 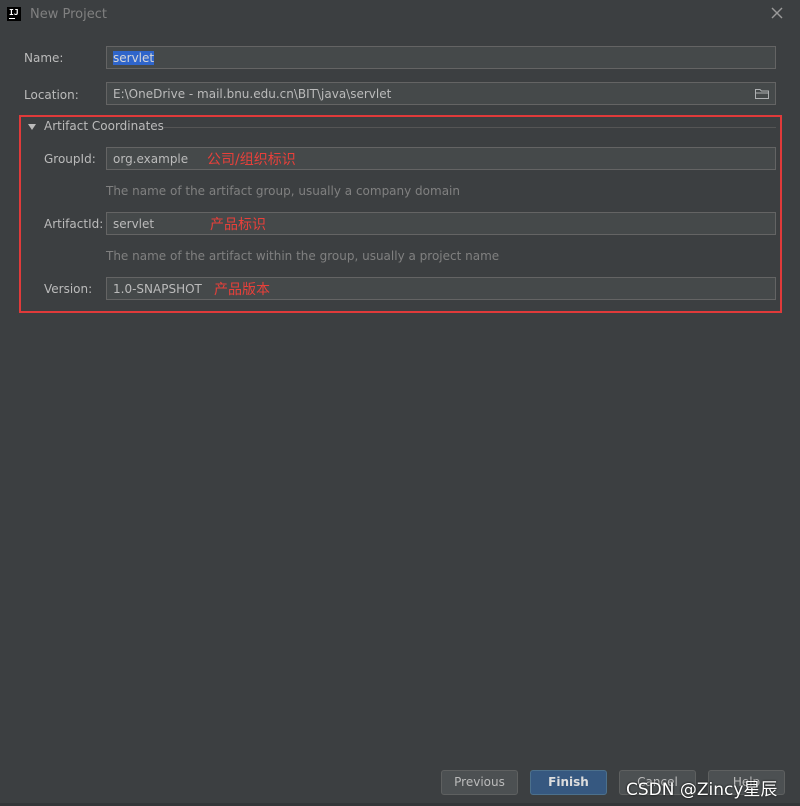 What do you see at coordinates (441, 57) in the screenshot?
I see `name-input: servlet` at bounding box center [441, 57].